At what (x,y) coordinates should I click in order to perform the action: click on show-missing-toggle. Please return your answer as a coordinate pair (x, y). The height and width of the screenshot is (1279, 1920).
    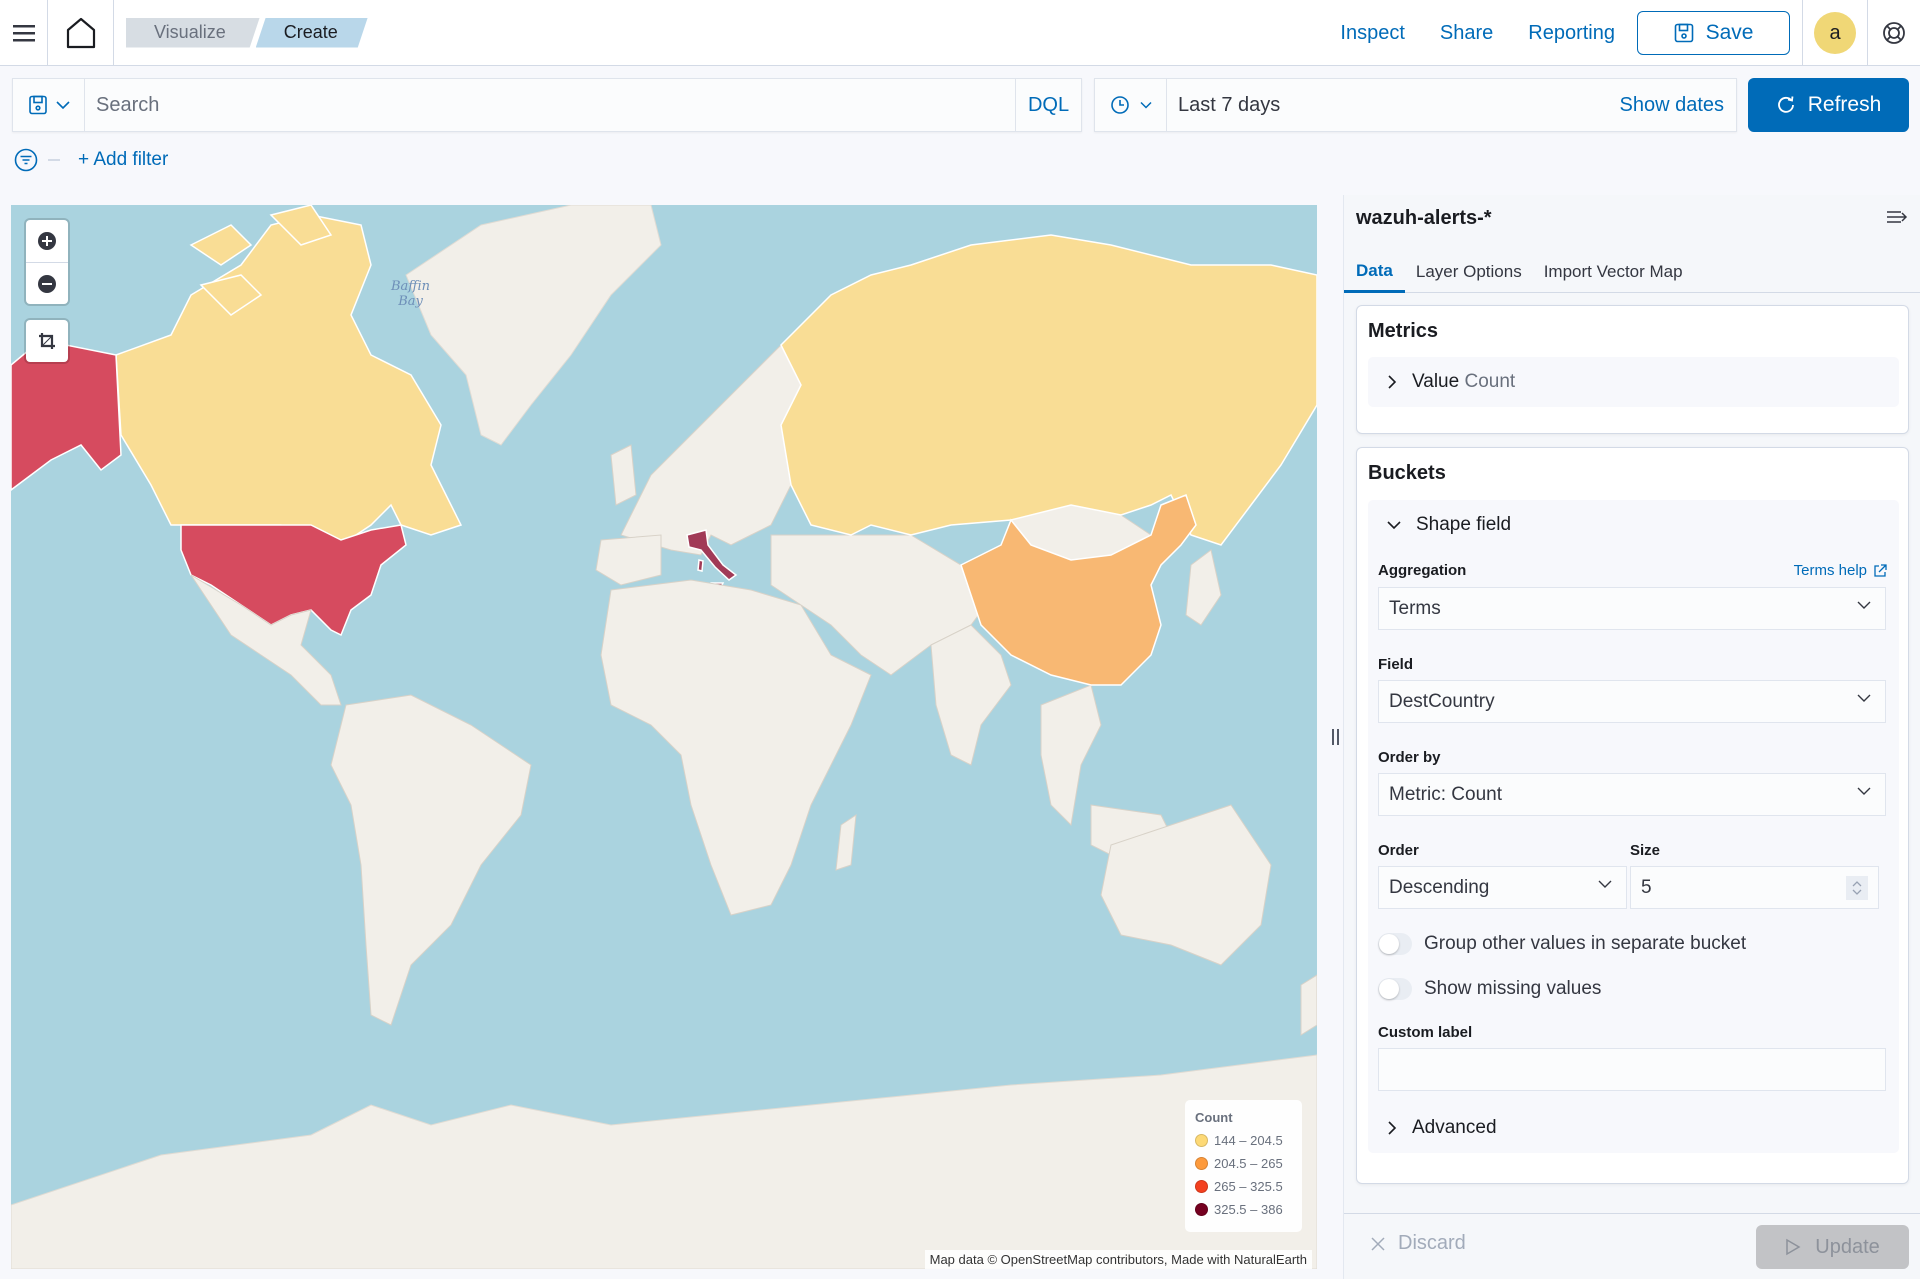
    Looking at the image, I should click on (1395, 989).